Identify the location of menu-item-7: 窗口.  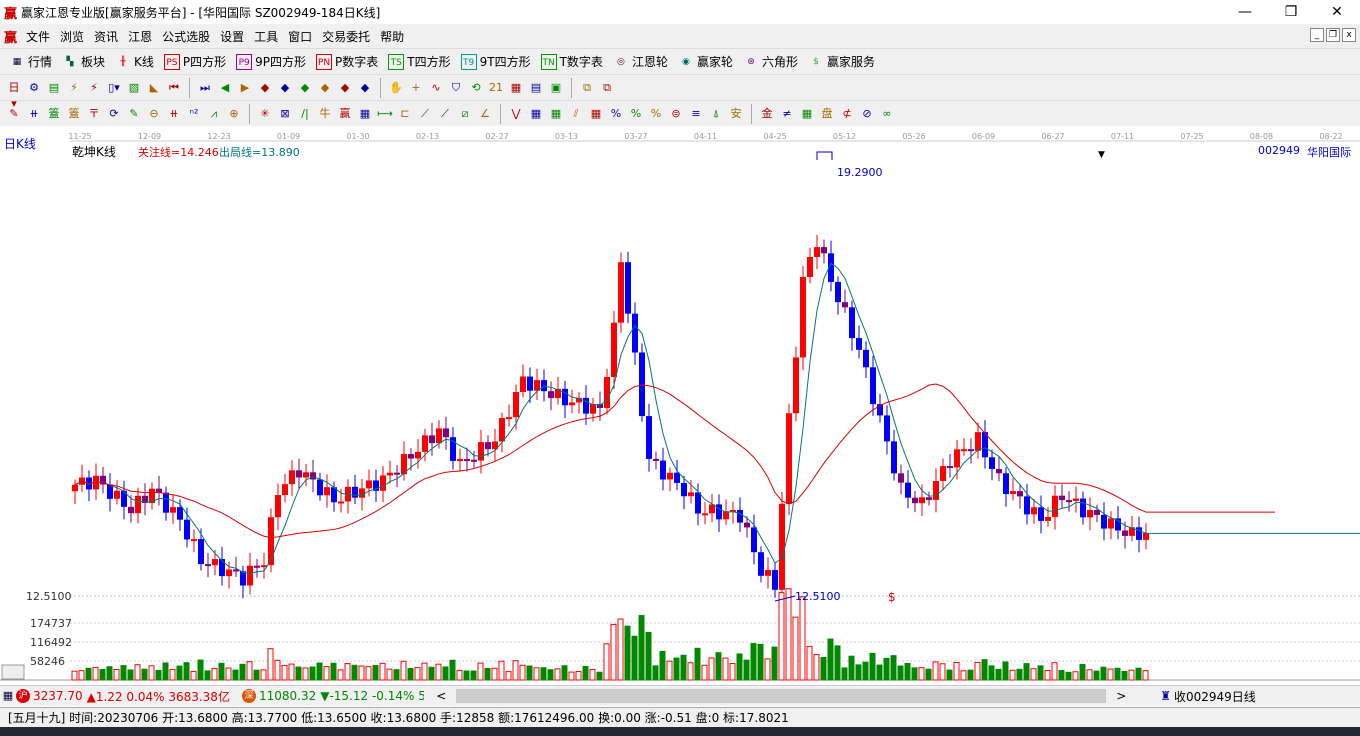
(300, 36).